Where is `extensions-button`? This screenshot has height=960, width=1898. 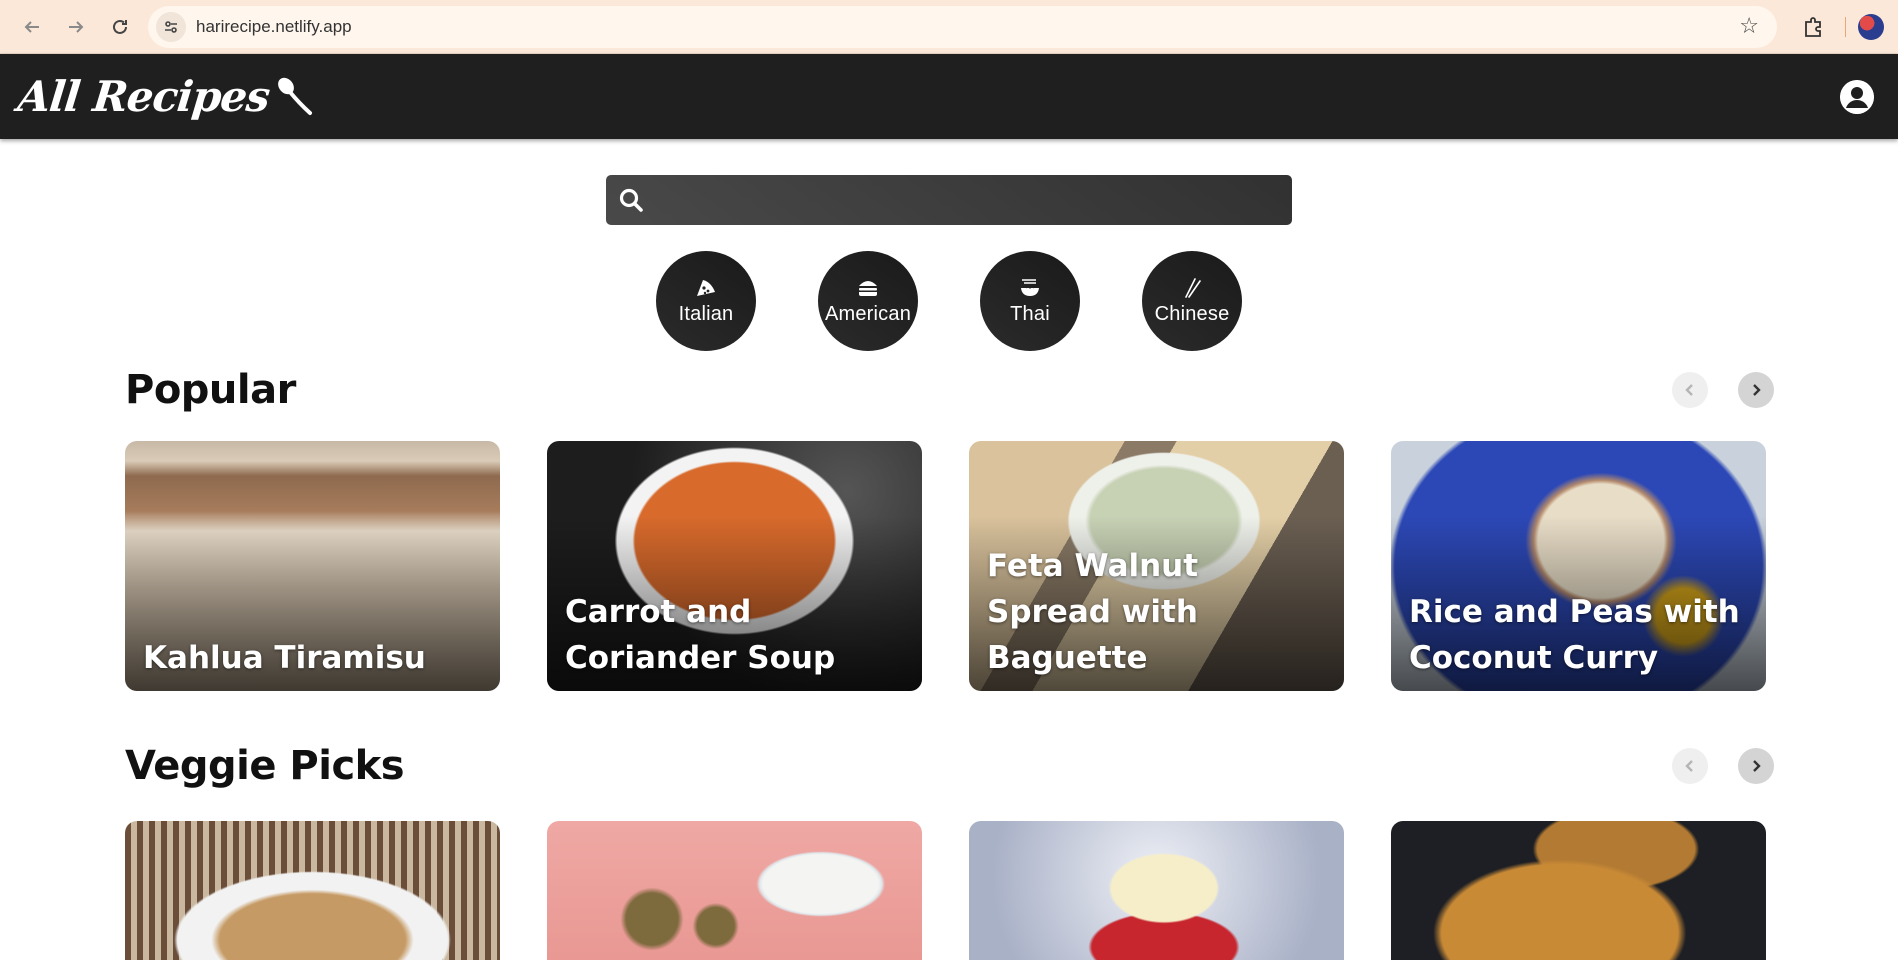 extensions-button is located at coordinates (1813, 27).